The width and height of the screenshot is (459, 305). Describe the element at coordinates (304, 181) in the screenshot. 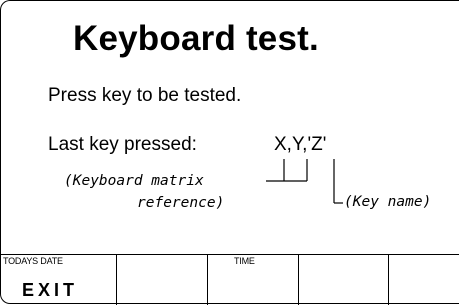

I see `annotation-leader-lines` at that location.